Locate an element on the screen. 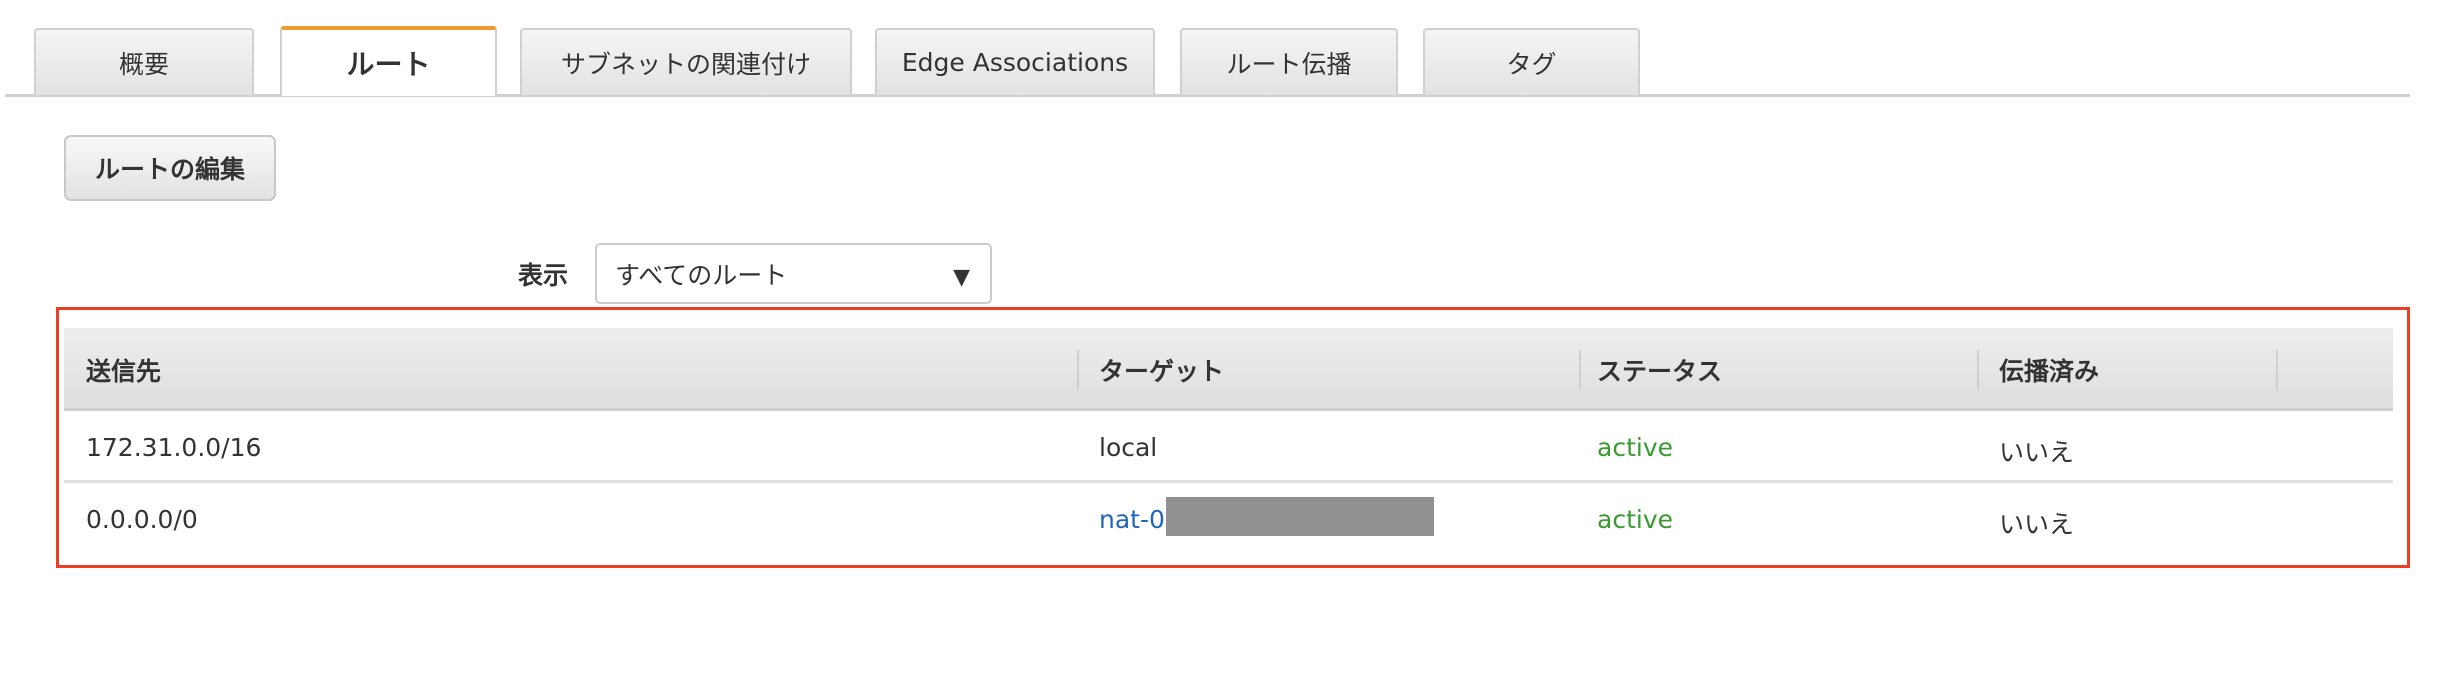 The height and width of the screenshot is (676, 2442). column-header-status: ステータス is located at coordinates (1659, 370).